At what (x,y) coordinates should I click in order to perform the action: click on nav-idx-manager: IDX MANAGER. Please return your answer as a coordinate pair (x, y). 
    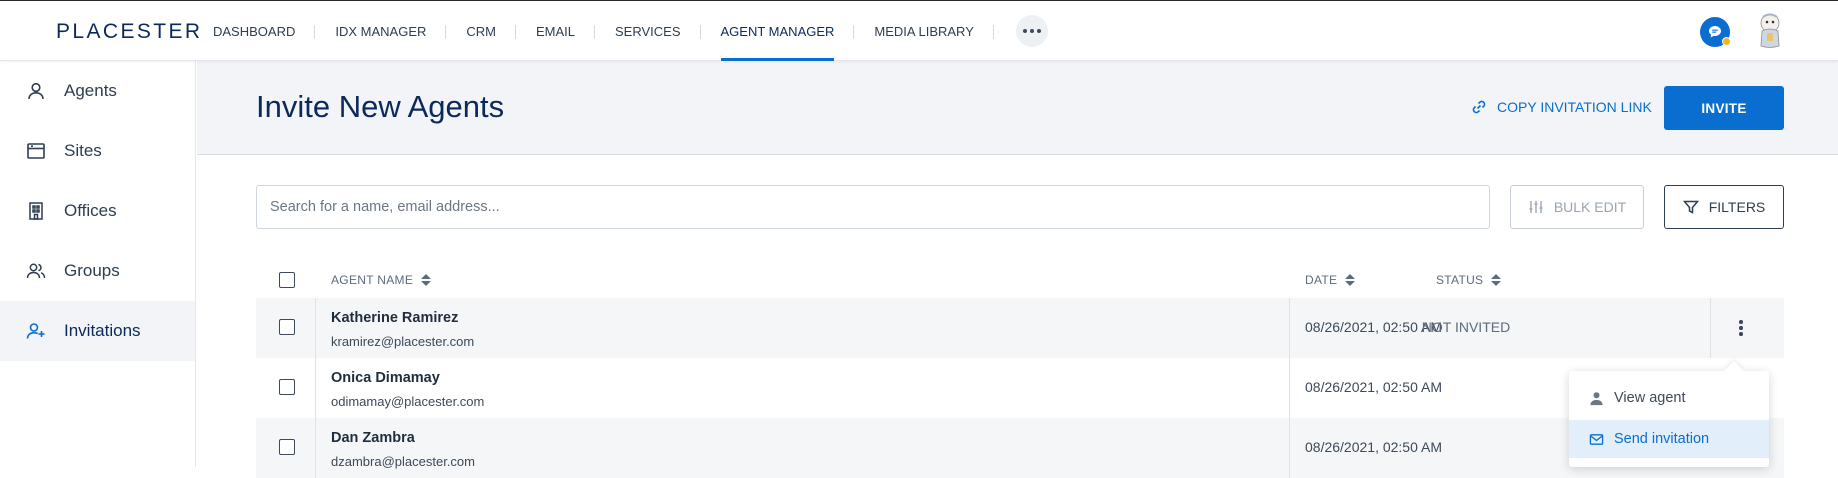
    Looking at the image, I should click on (381, 31).